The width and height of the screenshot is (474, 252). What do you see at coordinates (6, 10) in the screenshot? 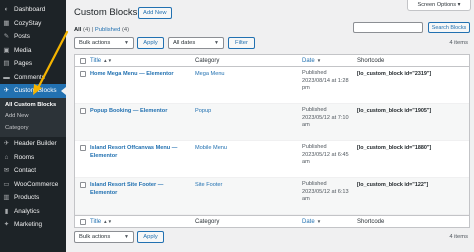
I see `dashboard-icon: ◐` at bounding box center [6, 10].